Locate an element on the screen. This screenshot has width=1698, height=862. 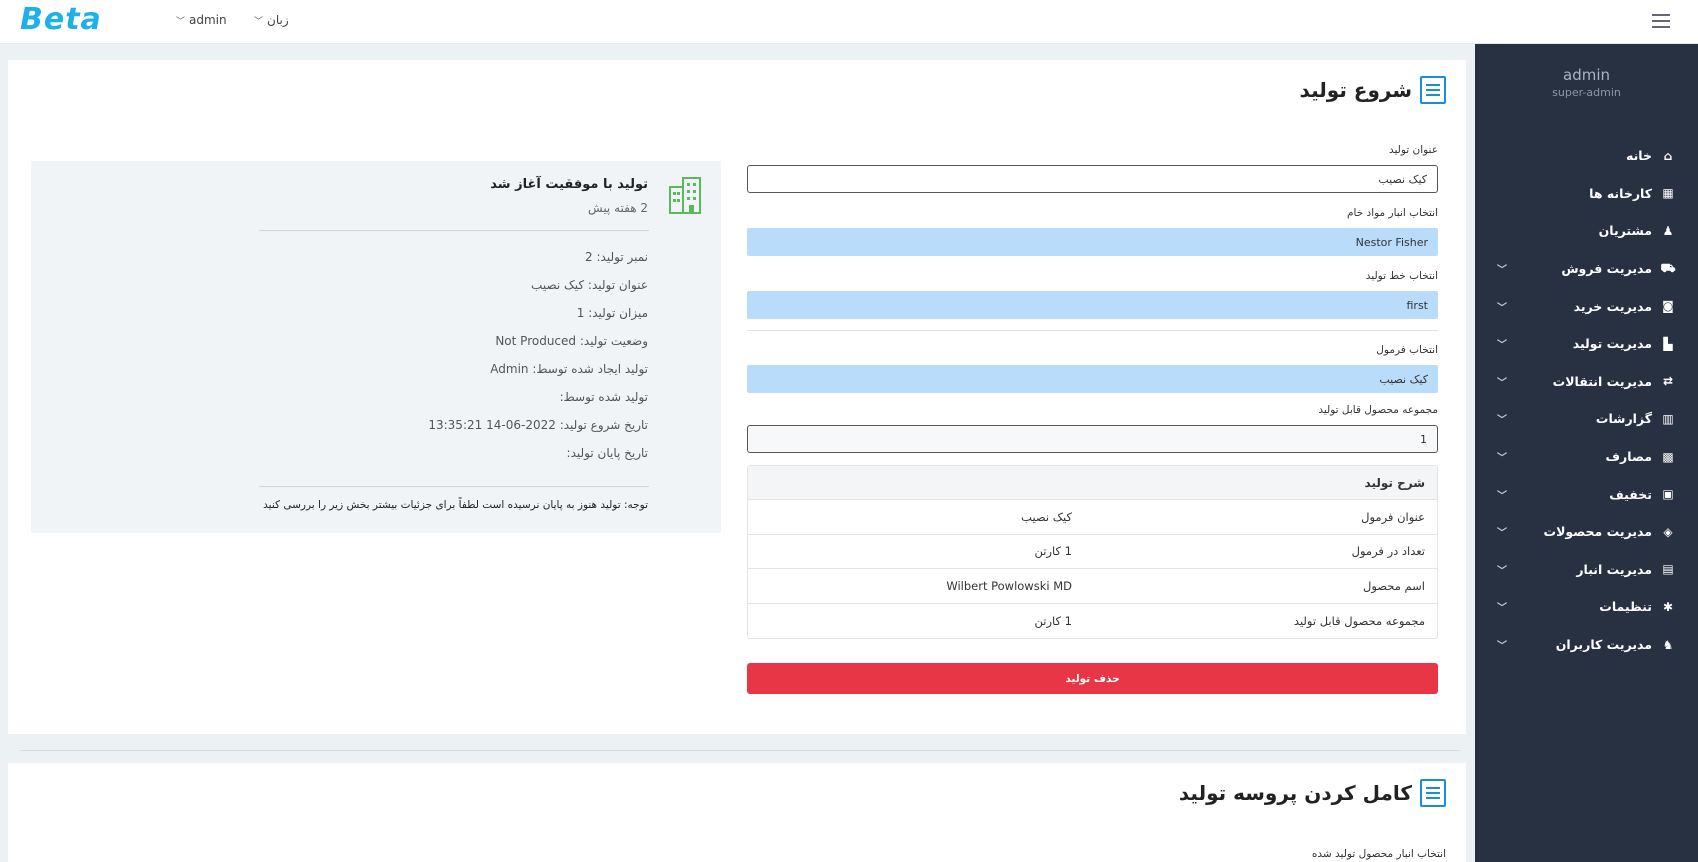
production-line-select: first is located at coordinates (1092, 305).